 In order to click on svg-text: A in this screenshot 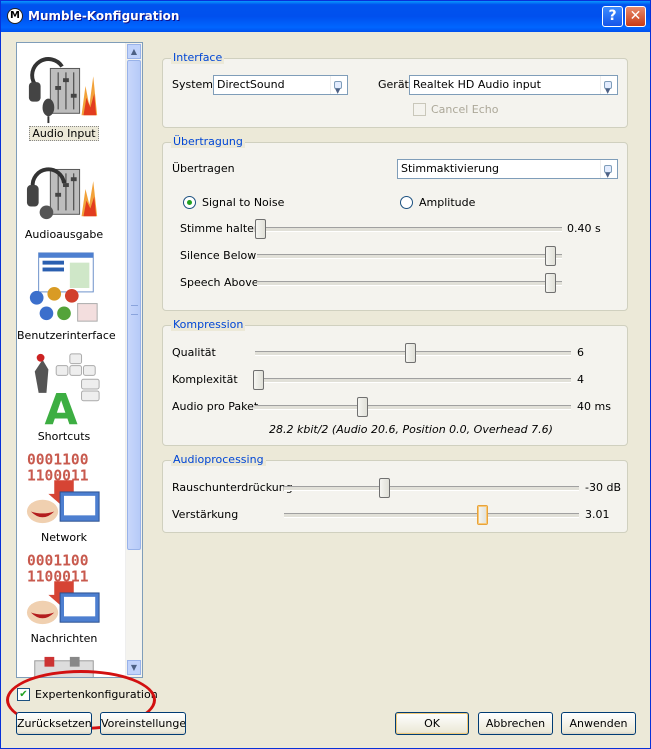, I will do `click(61, 406)`.